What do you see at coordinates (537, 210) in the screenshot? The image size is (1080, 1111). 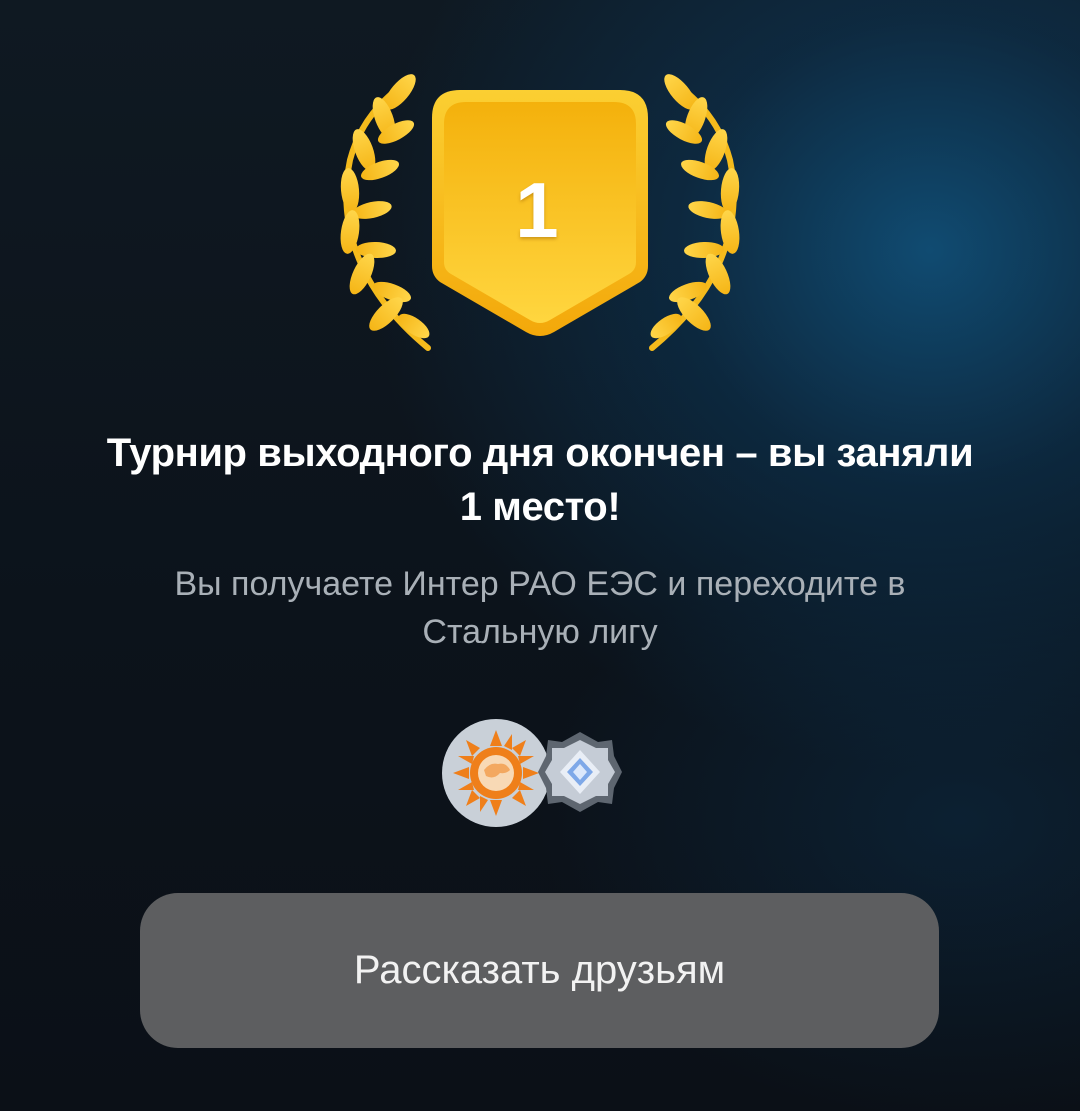 I see `place-number: 1` at bounding box center [537, 210].